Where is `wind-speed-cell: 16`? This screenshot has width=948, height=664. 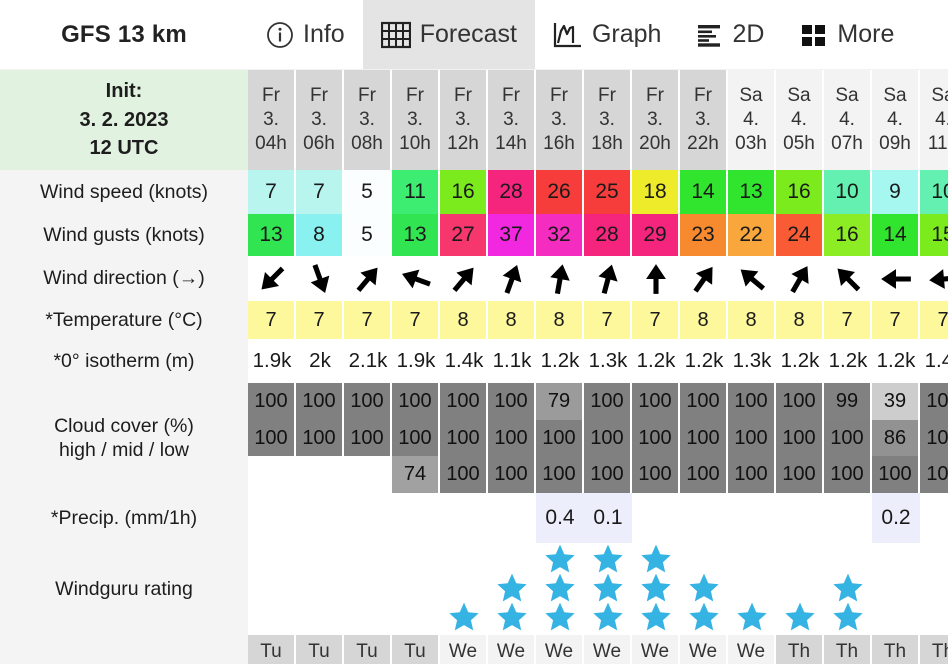
wind-speed-cell: 16 is located at coordinates (800, 192).